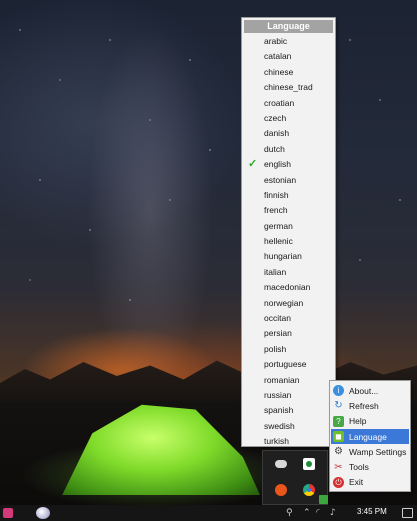 The width and height of the screenshot is (417, 521). I want to click on tray-overflow-popup, so click(295, 477).